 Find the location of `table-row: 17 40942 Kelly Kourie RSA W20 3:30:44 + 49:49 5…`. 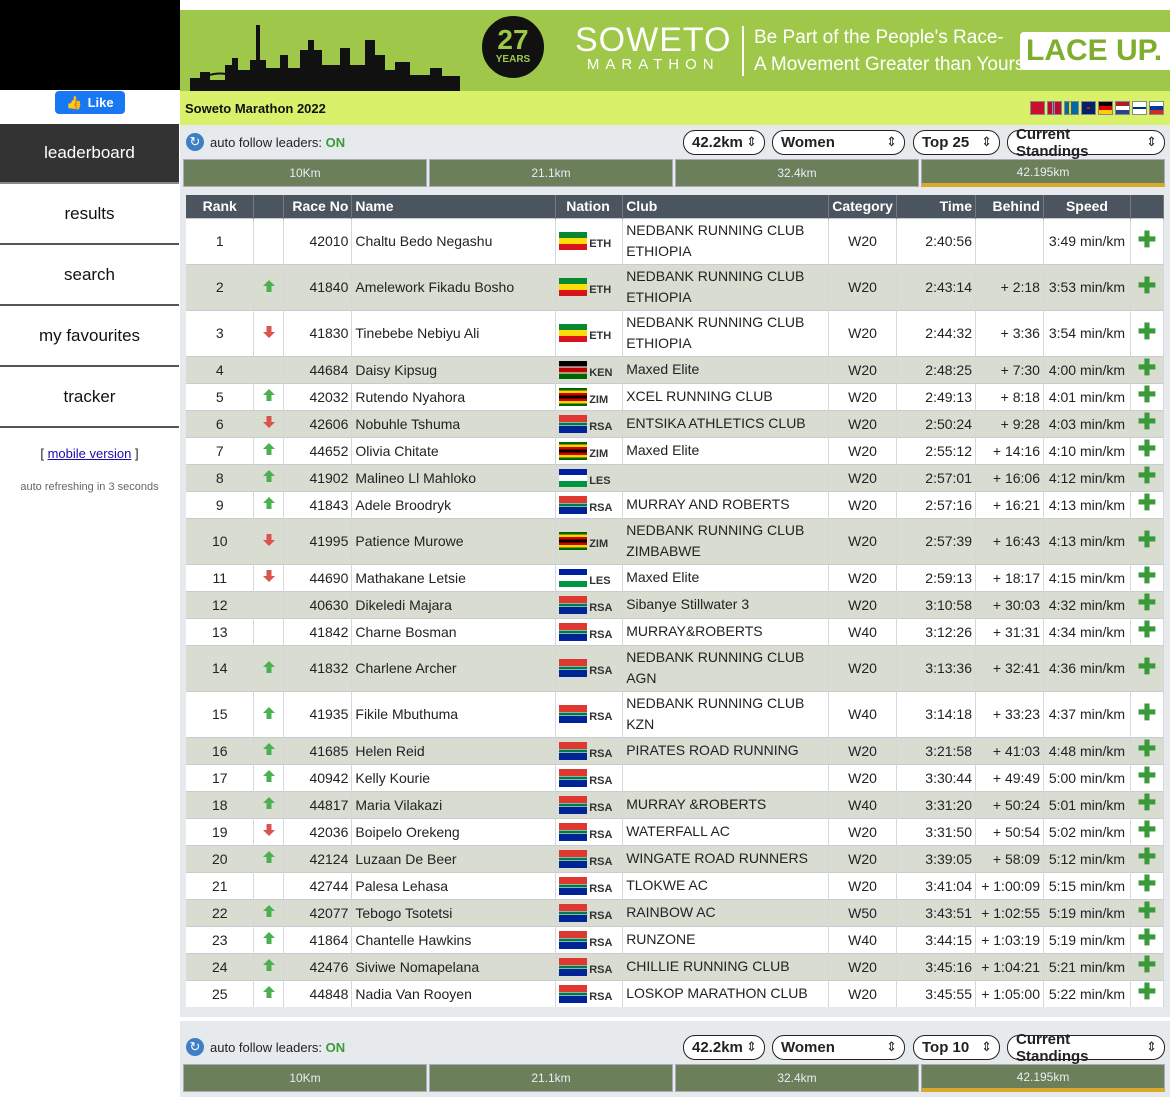

table-row: 17 40942 Kelly Kourie RSA W20 3:30:44 + 49:49 5… is located at coordinates (675, 777).